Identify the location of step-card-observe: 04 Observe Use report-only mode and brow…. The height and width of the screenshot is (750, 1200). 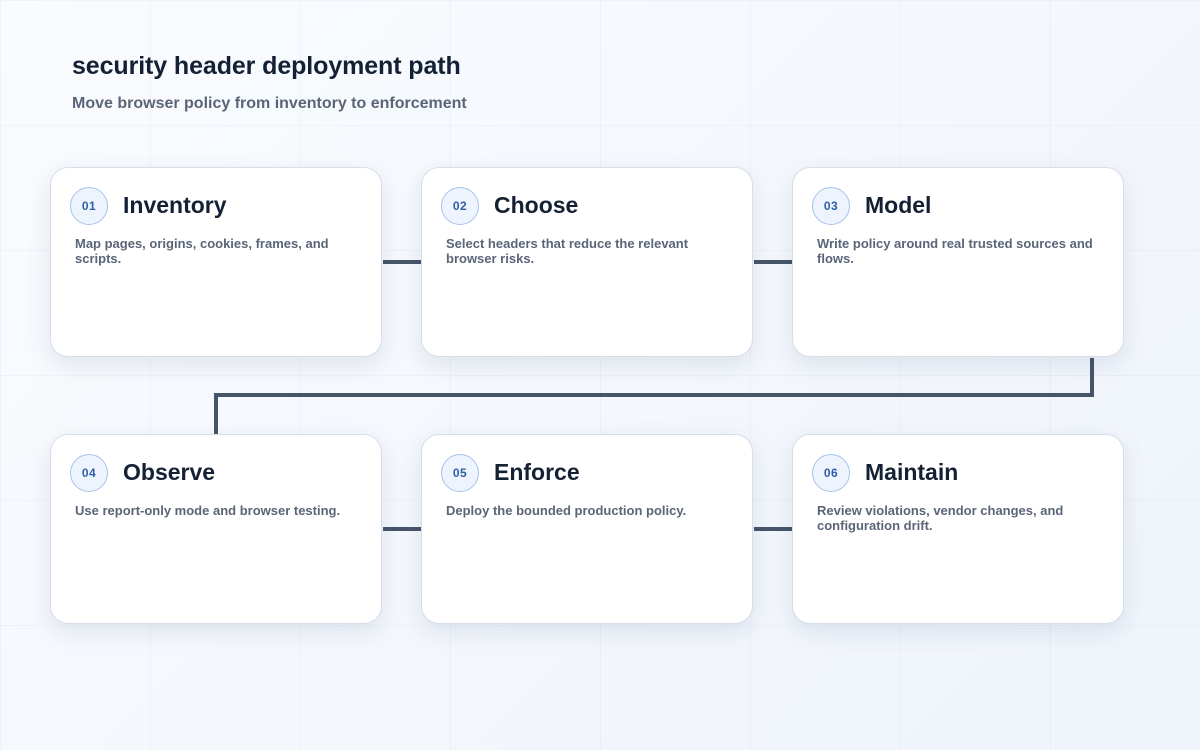
(216, 529).